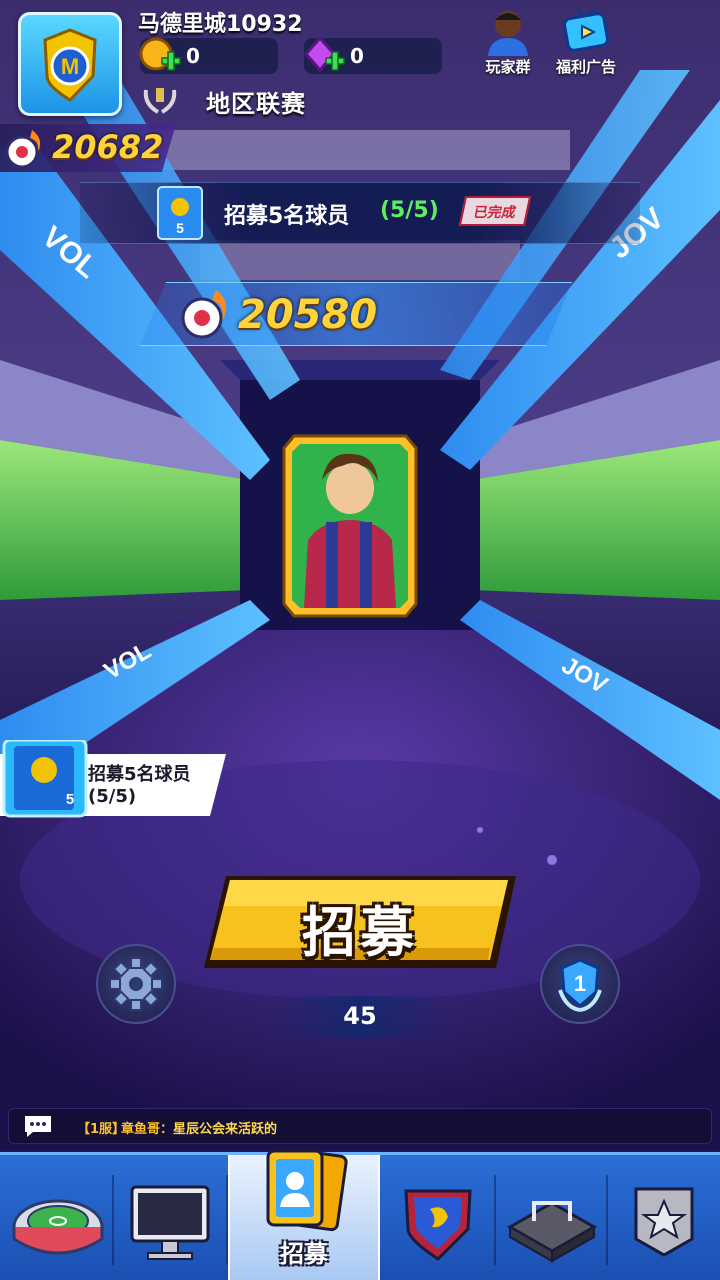 This screenshot has height=1280, width=720. Describe the element at coordinates (495, 211) in the screenshot. I see `task-completed-badge: 已完成` at that location.